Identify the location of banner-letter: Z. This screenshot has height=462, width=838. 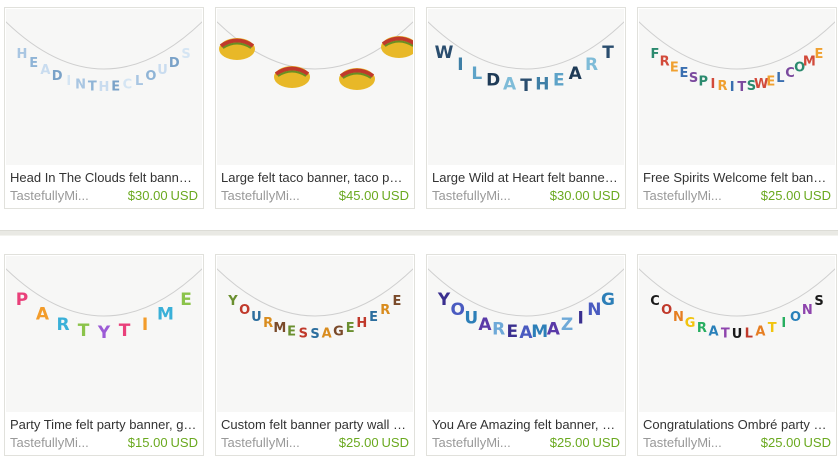
(567, 325).